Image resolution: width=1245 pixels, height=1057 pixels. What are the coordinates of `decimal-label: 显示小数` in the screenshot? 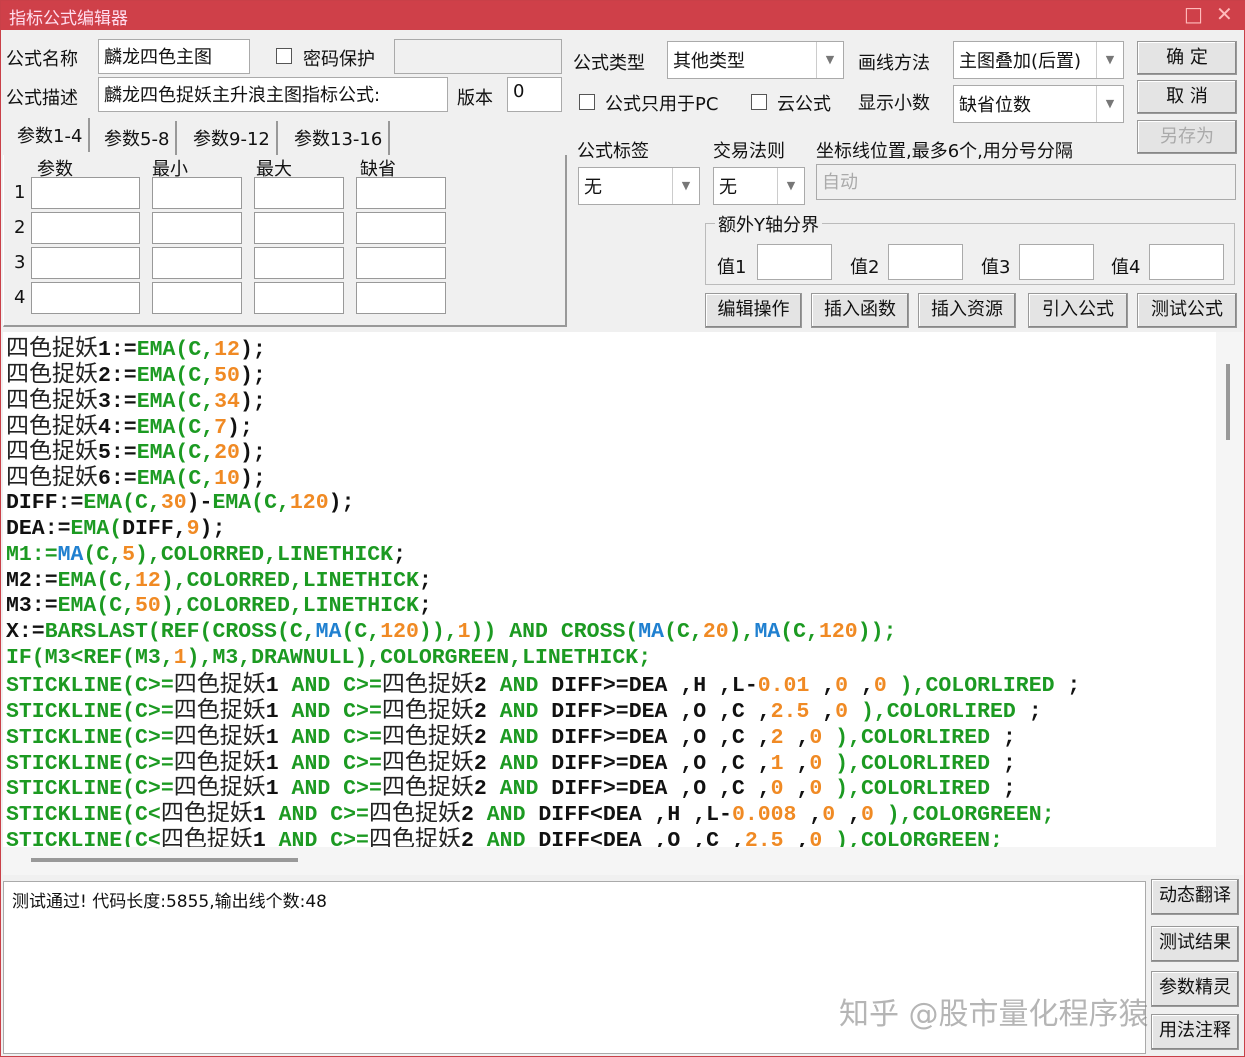 It's located at (894, 103).